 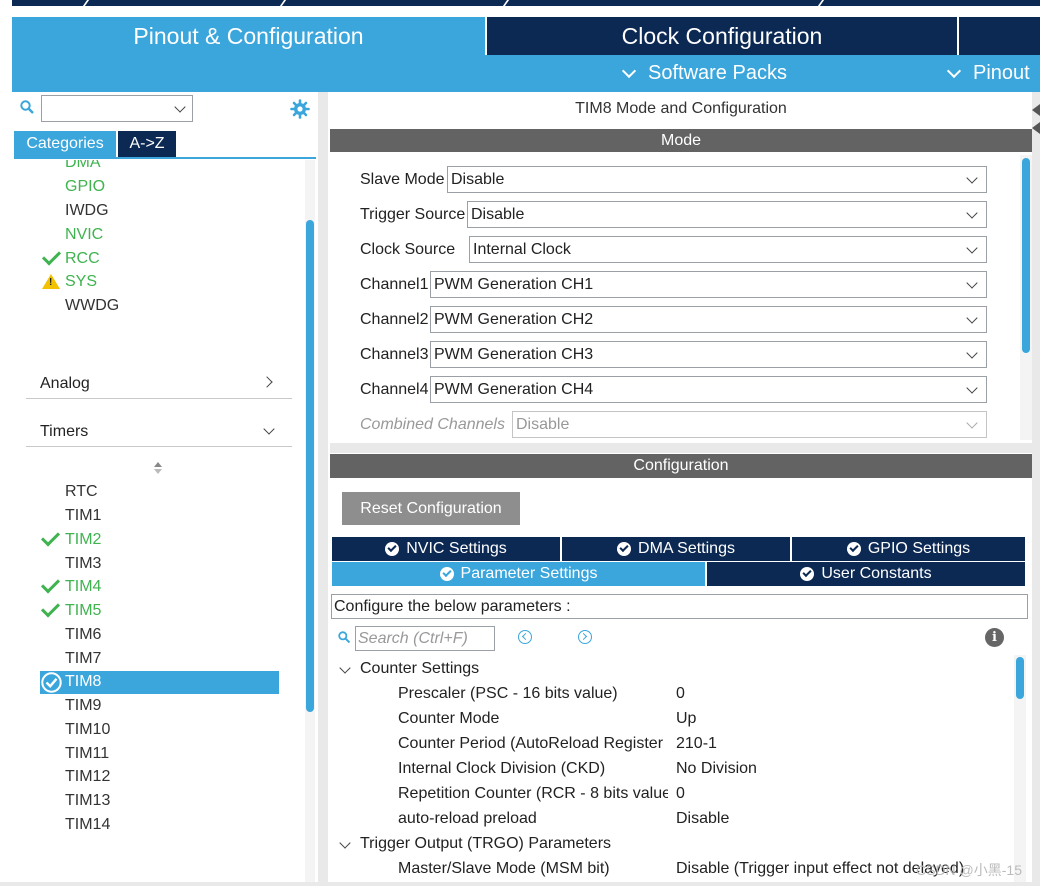 I want to click on next-match-icon, so click(x=585, y=637).